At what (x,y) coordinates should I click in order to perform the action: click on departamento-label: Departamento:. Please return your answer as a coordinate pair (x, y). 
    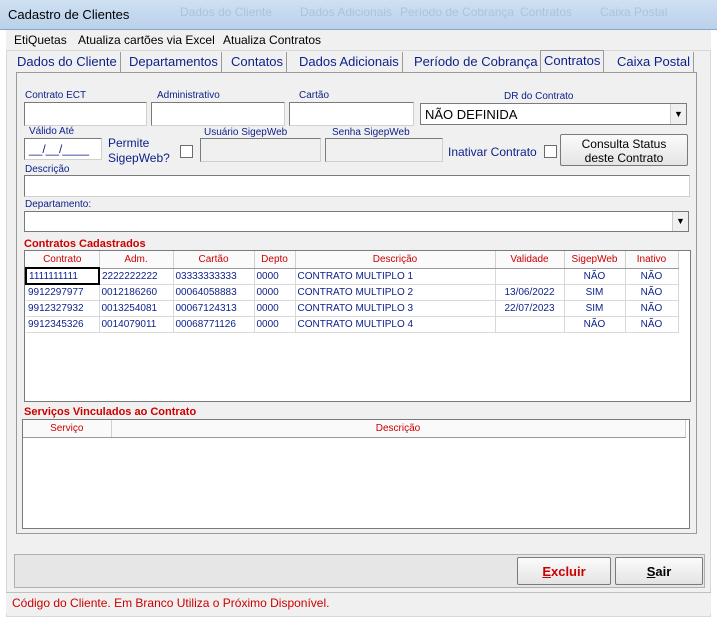
    Looking at the image, I should click on (58, 204).